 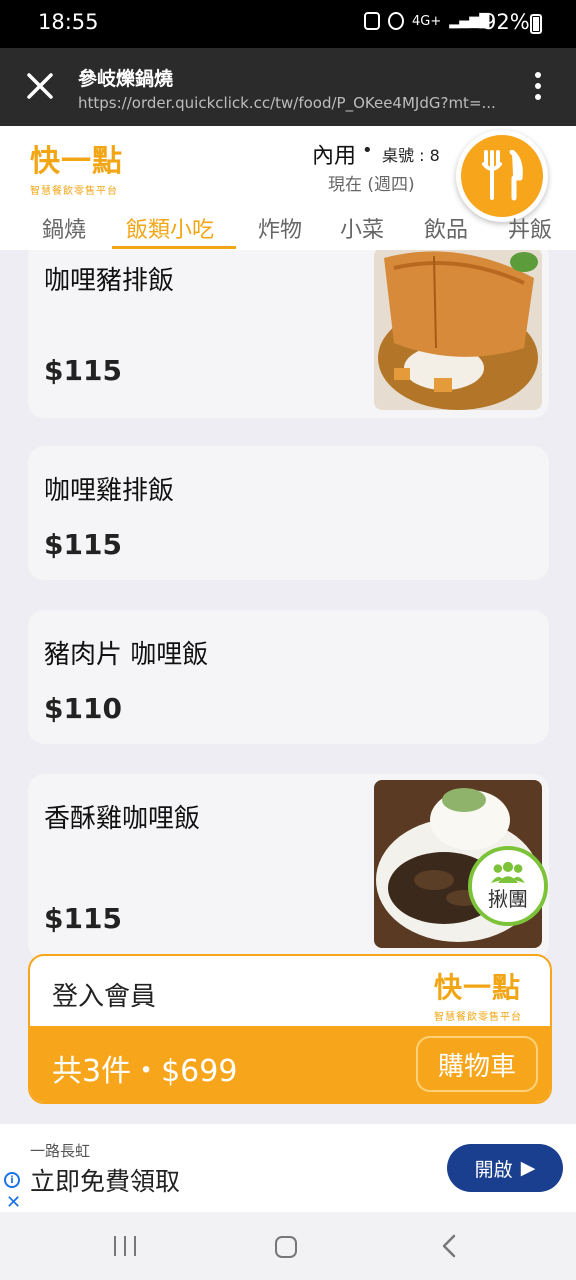 What do you see at coordinates (411, 155) in the screenshot?
I see `table-number: 桌號 : 8` at bounding box center [411, 155].